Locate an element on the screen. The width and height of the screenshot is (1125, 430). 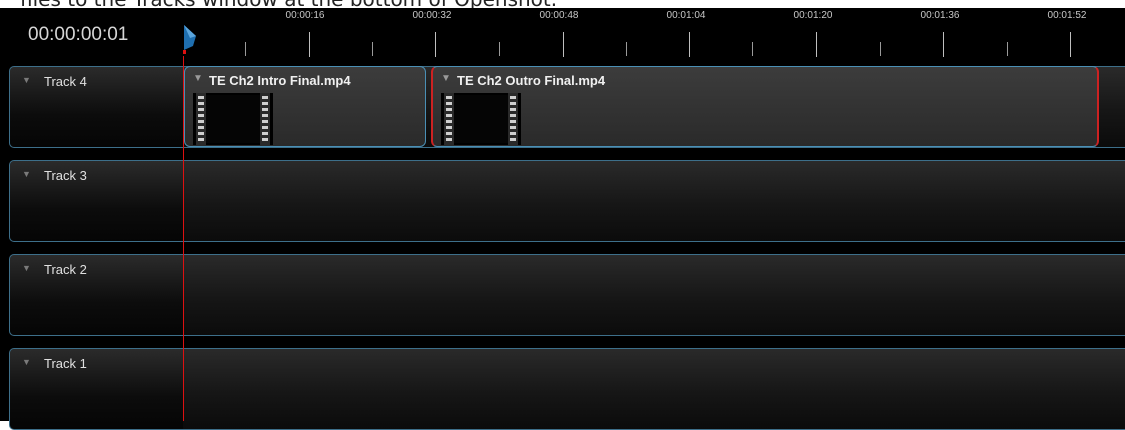
ruler-label: 00:00:32 is located at coordinates (432, 15).